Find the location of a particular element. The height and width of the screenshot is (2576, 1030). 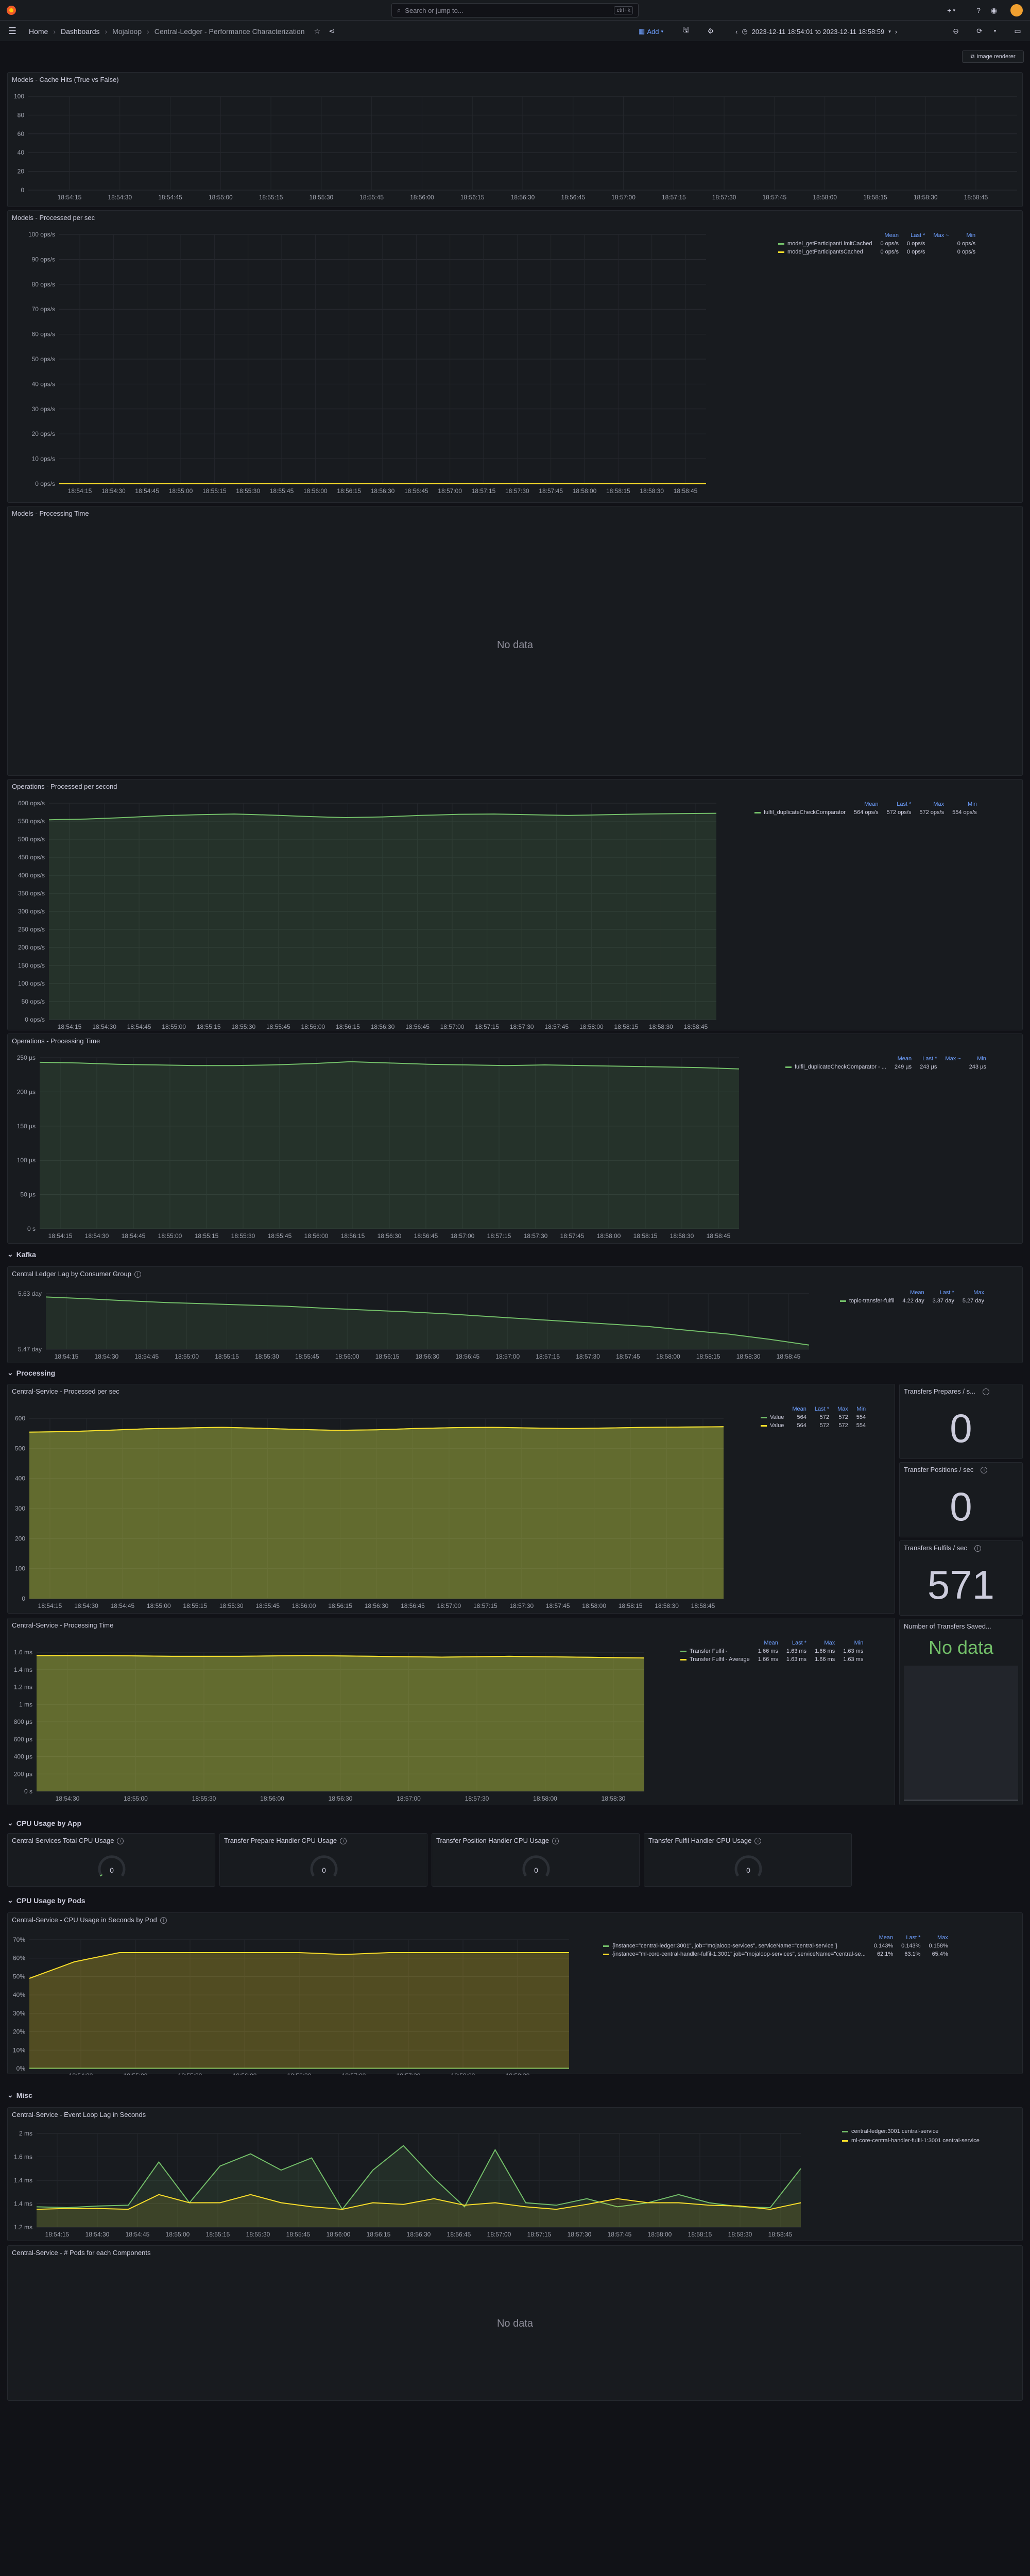

new-button: + ▾ is located at coordinates (951, 10).